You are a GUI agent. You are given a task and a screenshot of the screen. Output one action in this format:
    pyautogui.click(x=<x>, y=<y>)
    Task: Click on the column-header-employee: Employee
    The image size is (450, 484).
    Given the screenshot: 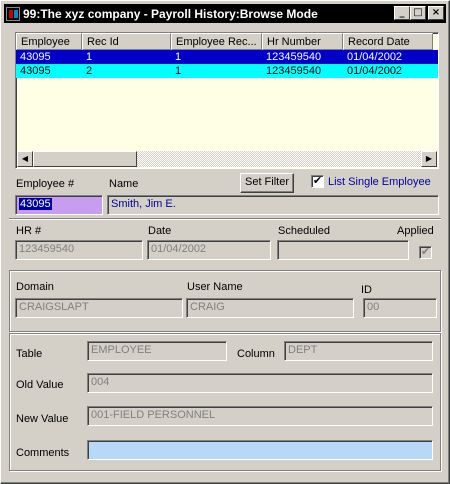 What is the action you would take?
    pyautogui.click(x=49, y=41)
    